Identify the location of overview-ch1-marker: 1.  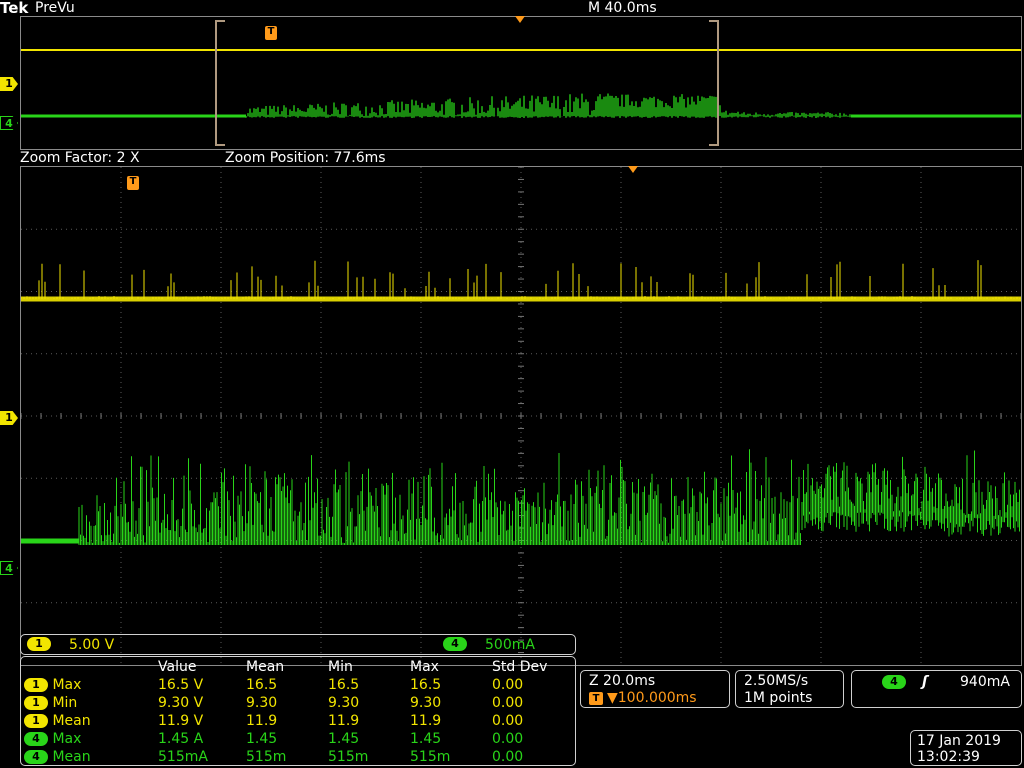
(9, 84).